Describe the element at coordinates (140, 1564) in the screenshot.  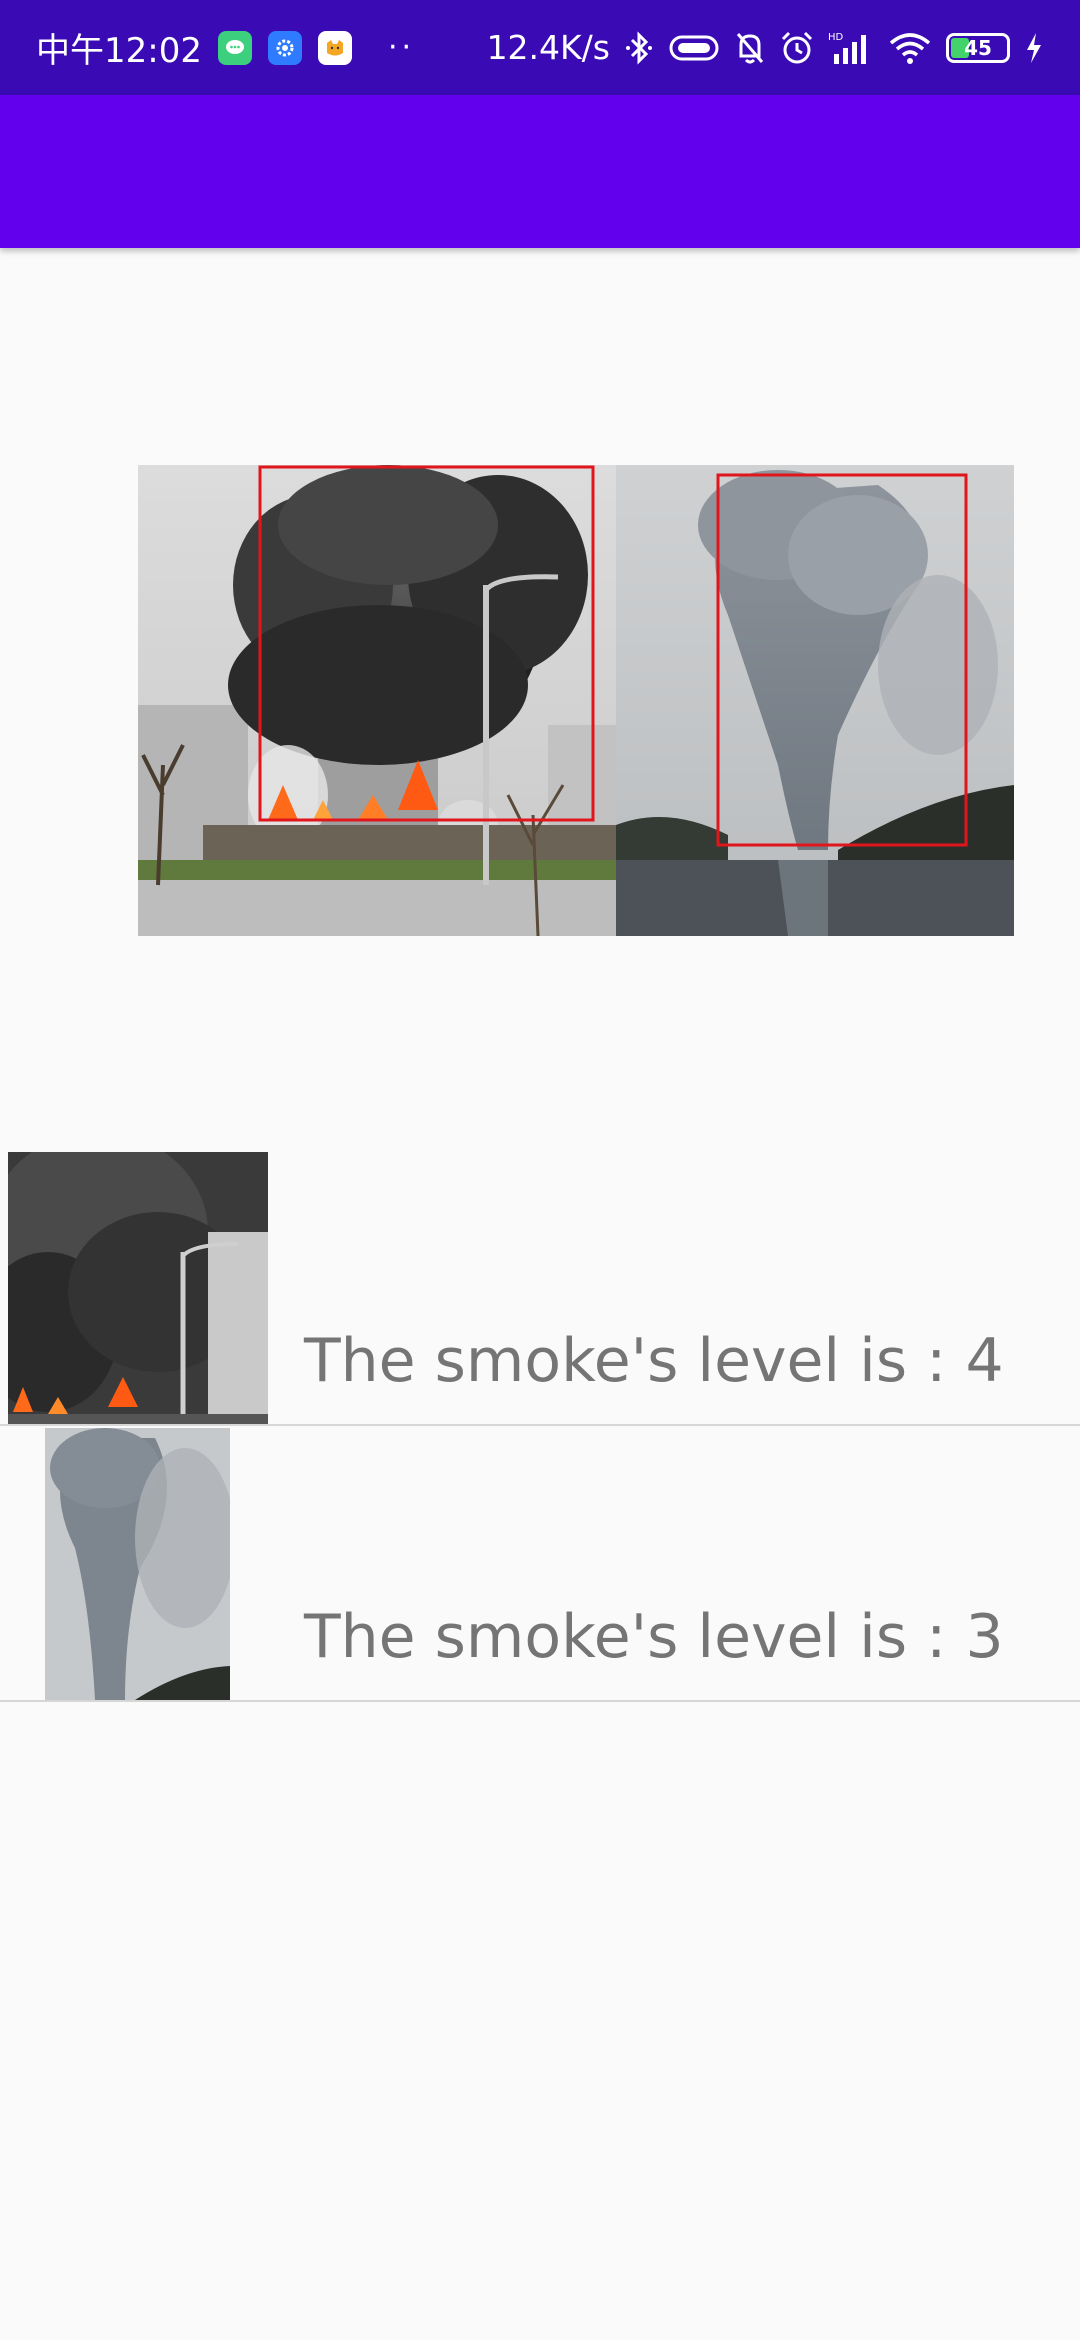
I see `smoke-column-thumbnail` at that location.